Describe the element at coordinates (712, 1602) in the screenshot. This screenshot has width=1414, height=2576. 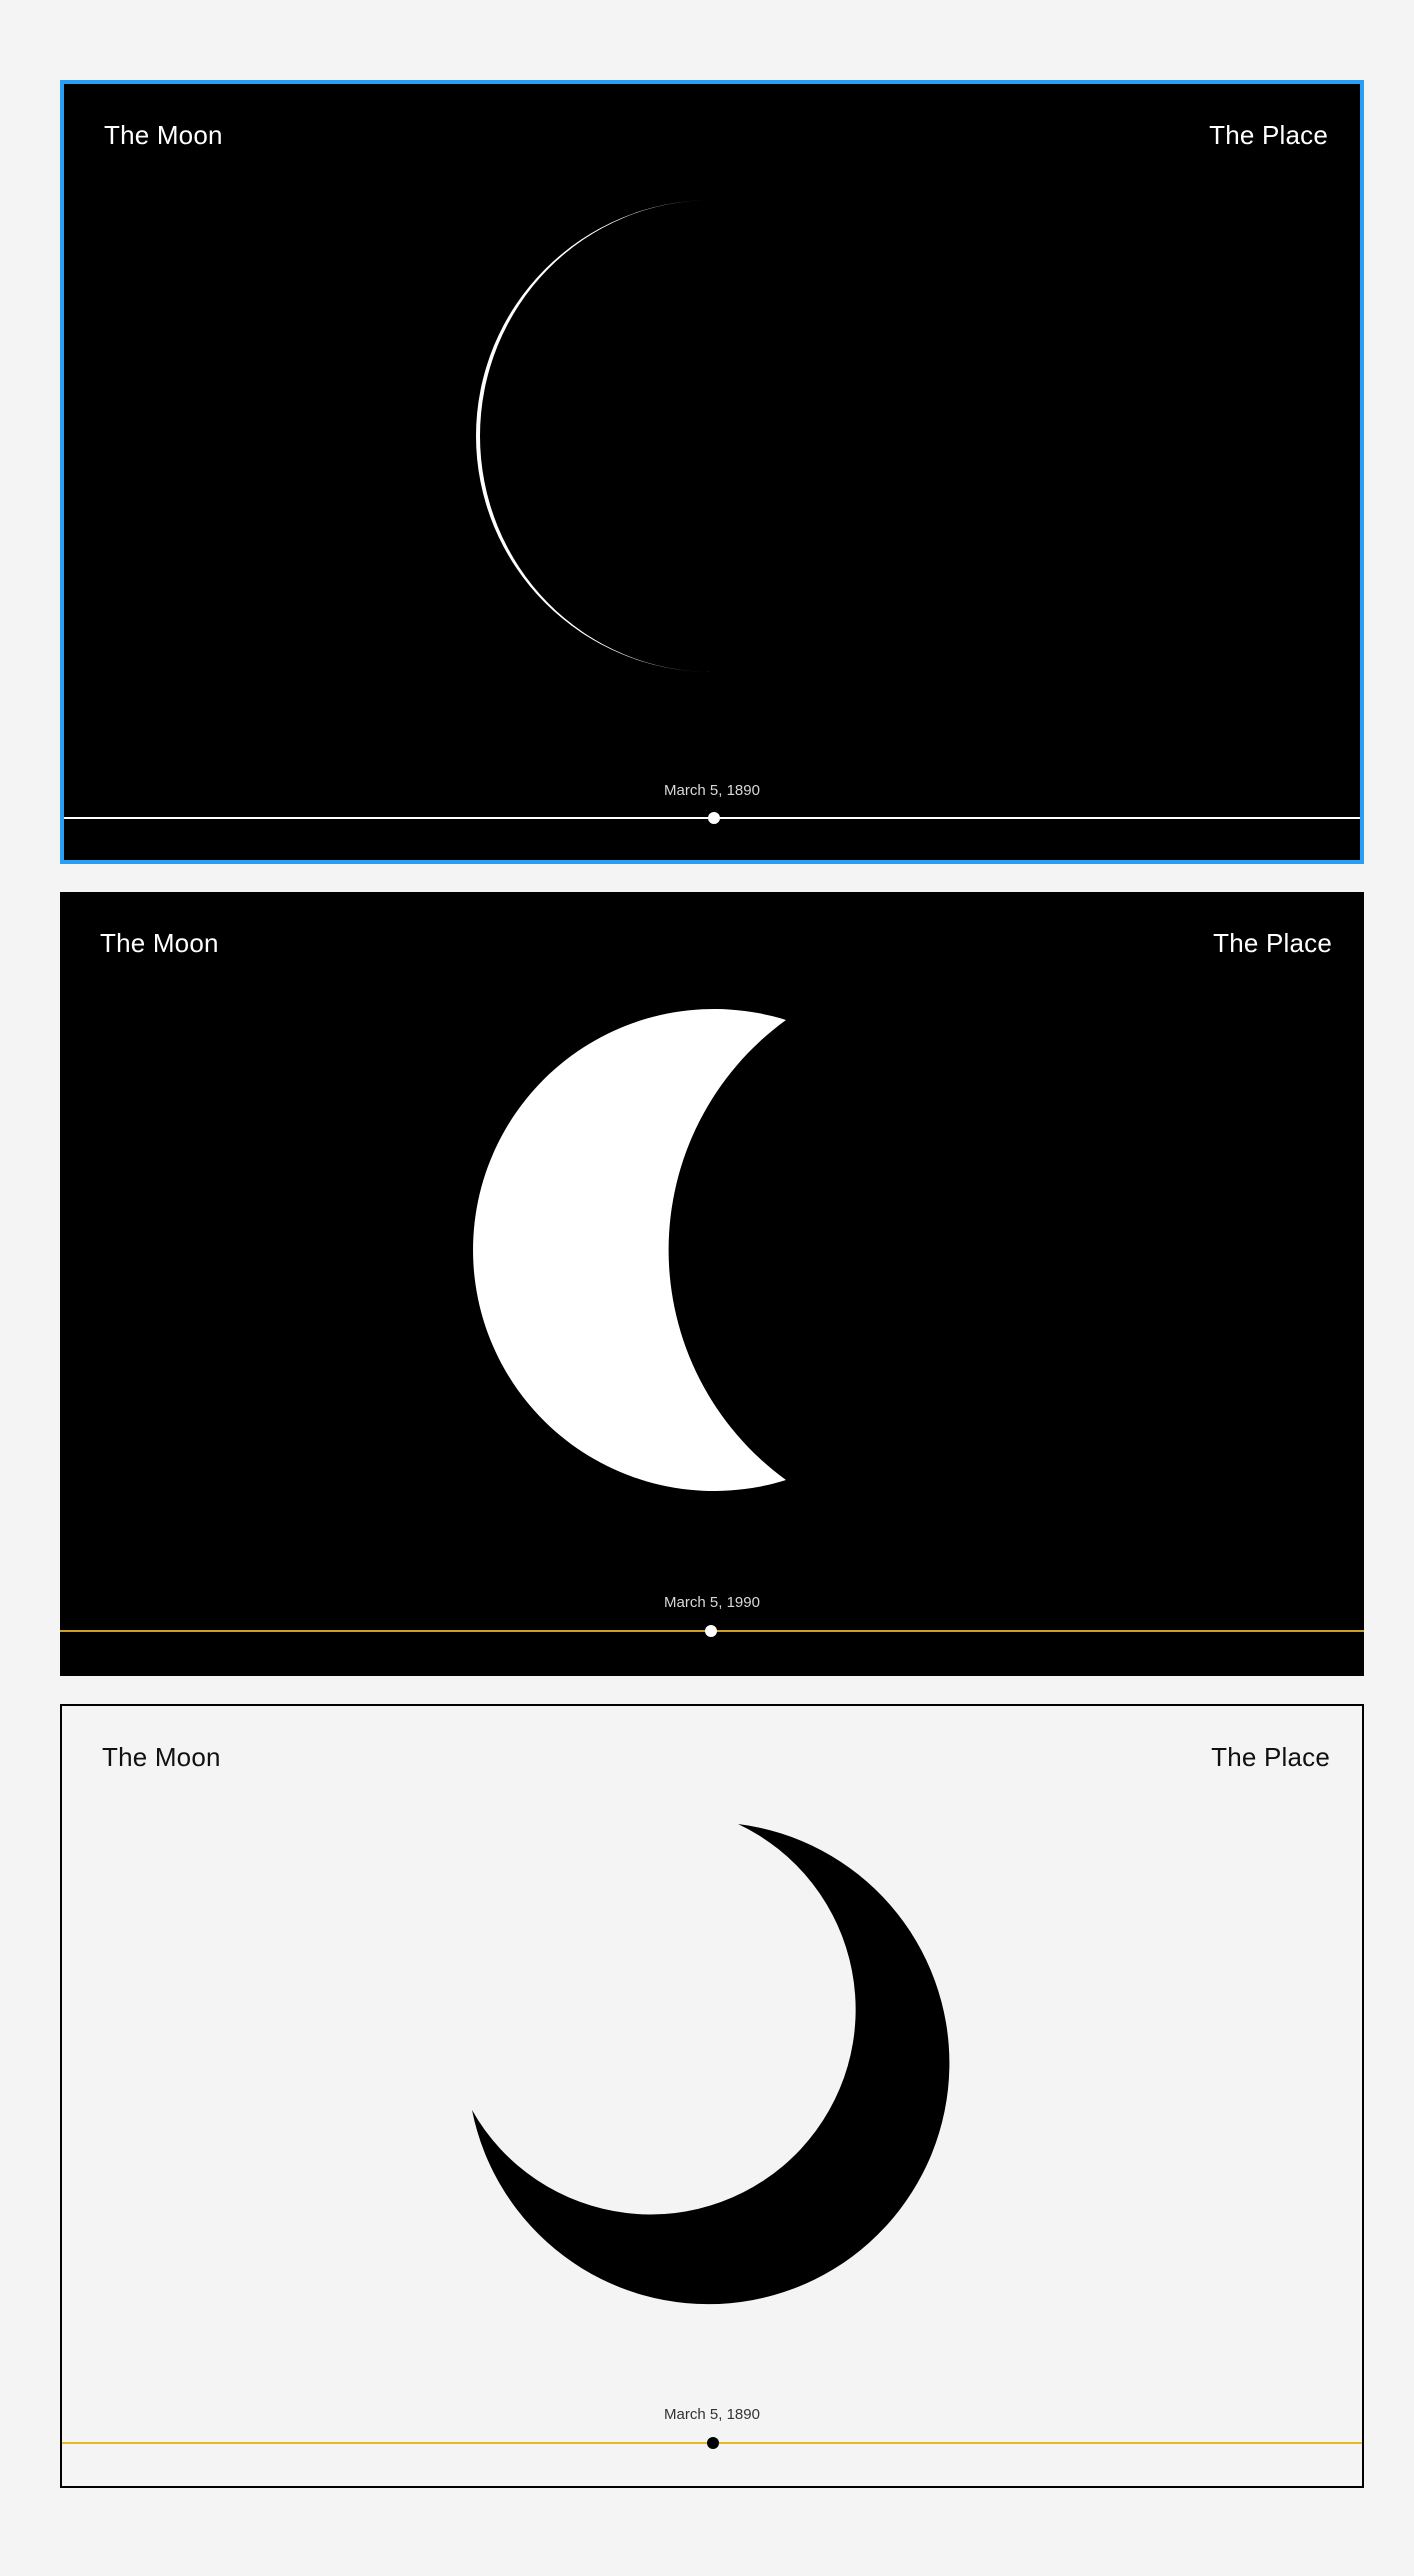
I see `date-label: March 5, 1990` at that location.